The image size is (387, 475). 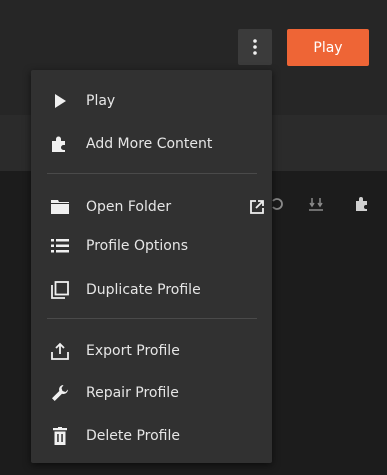 I want to click on menu-item-label: Profile Options, so click(x=137, y=246).